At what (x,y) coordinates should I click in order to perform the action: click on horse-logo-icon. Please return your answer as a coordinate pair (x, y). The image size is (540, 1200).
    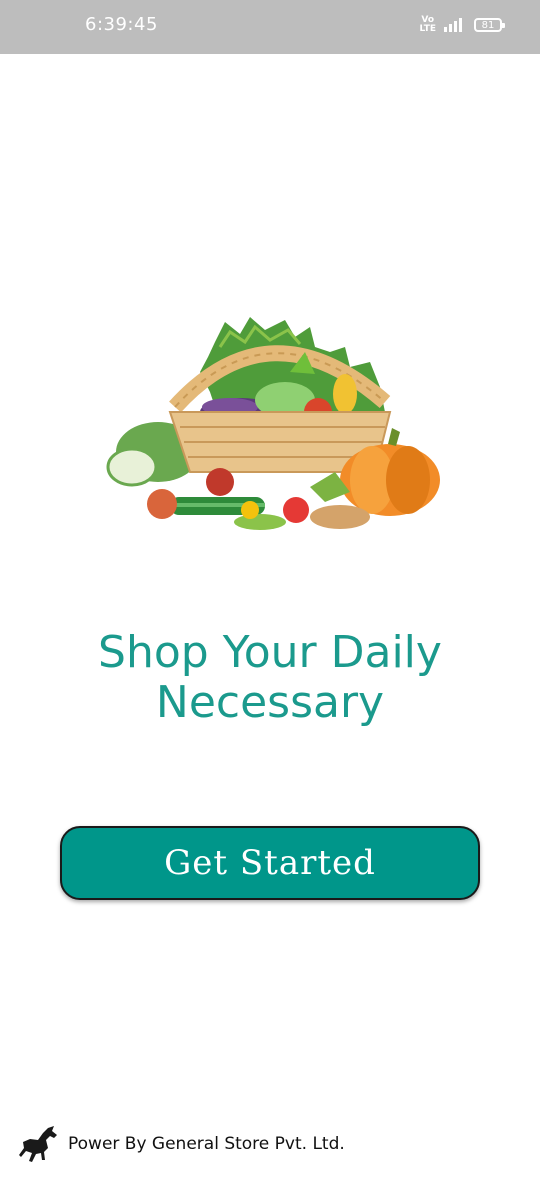
    Looking at the image, I should click on (38, 1144).